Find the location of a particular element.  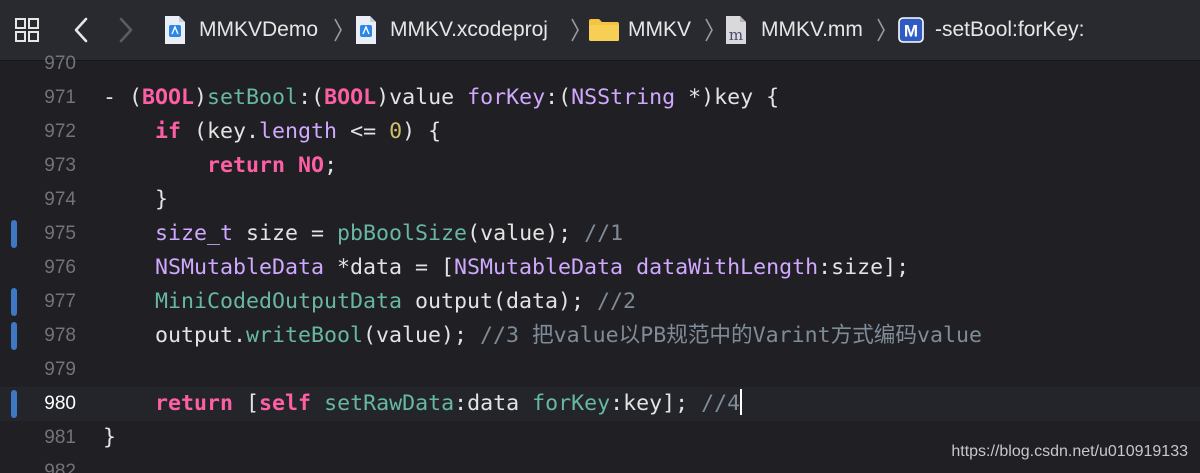

code-token: setRawData is located at coordinates (389, 403).